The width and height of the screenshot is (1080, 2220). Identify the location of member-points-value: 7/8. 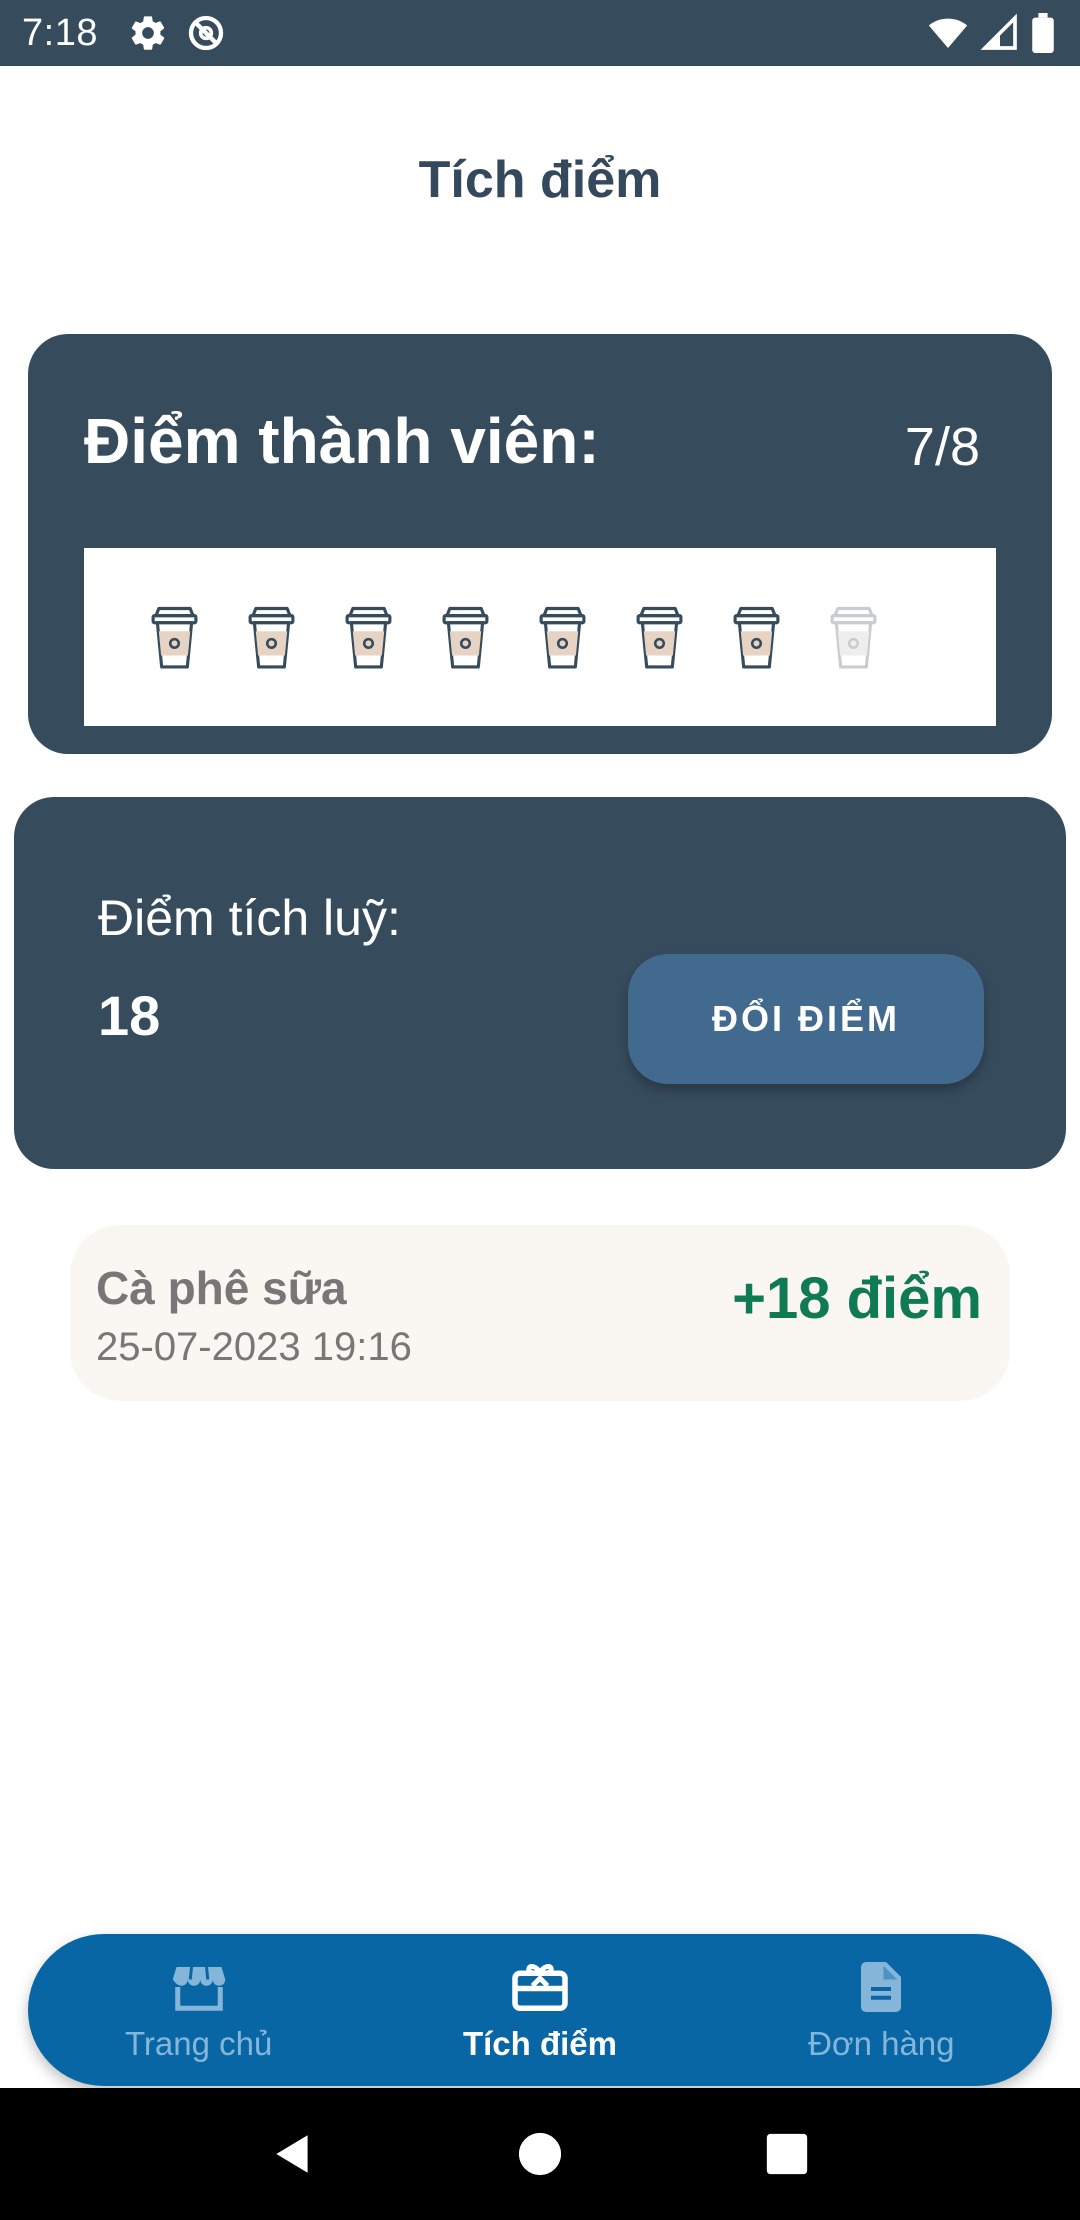
(942, 447).